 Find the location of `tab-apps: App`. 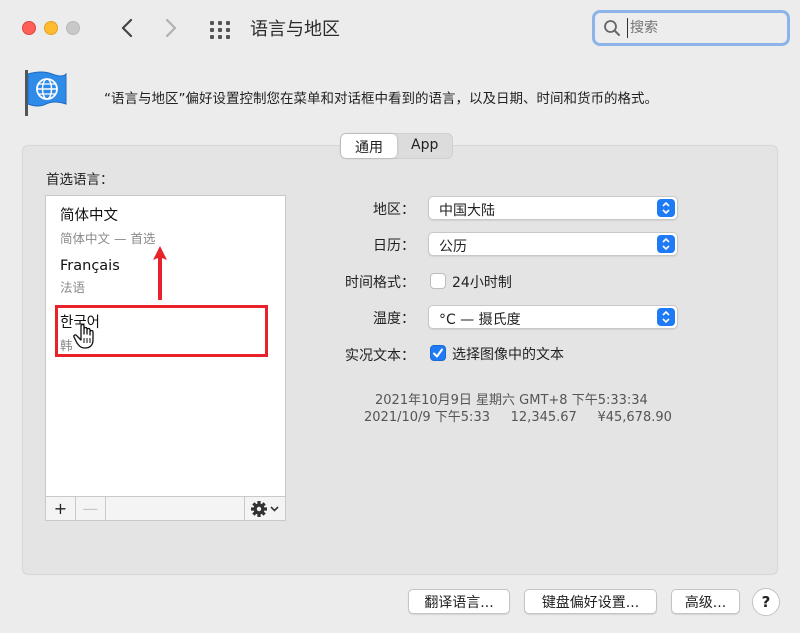

tab-apps: App is located at coordinates (424, 146).